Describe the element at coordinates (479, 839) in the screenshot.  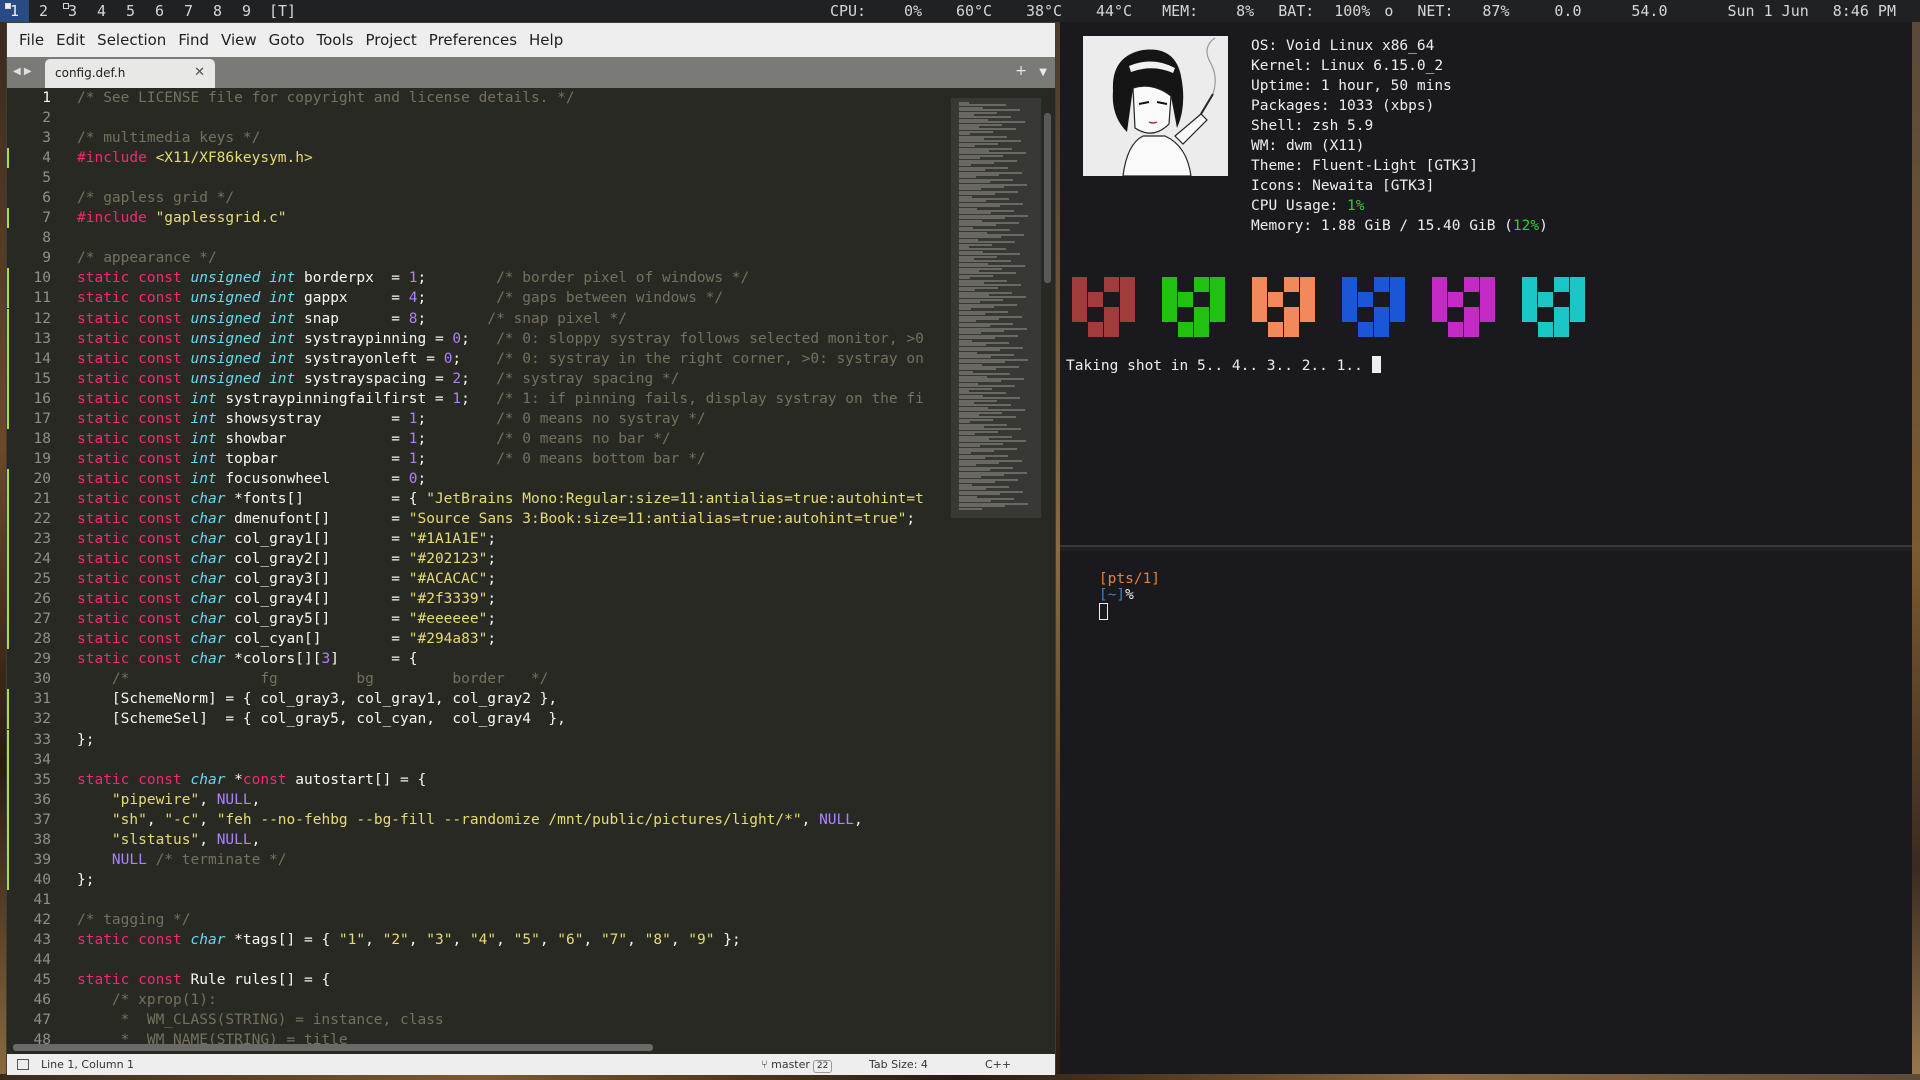
I see `code-line: 38 "slstatus", NULL,` at that location.